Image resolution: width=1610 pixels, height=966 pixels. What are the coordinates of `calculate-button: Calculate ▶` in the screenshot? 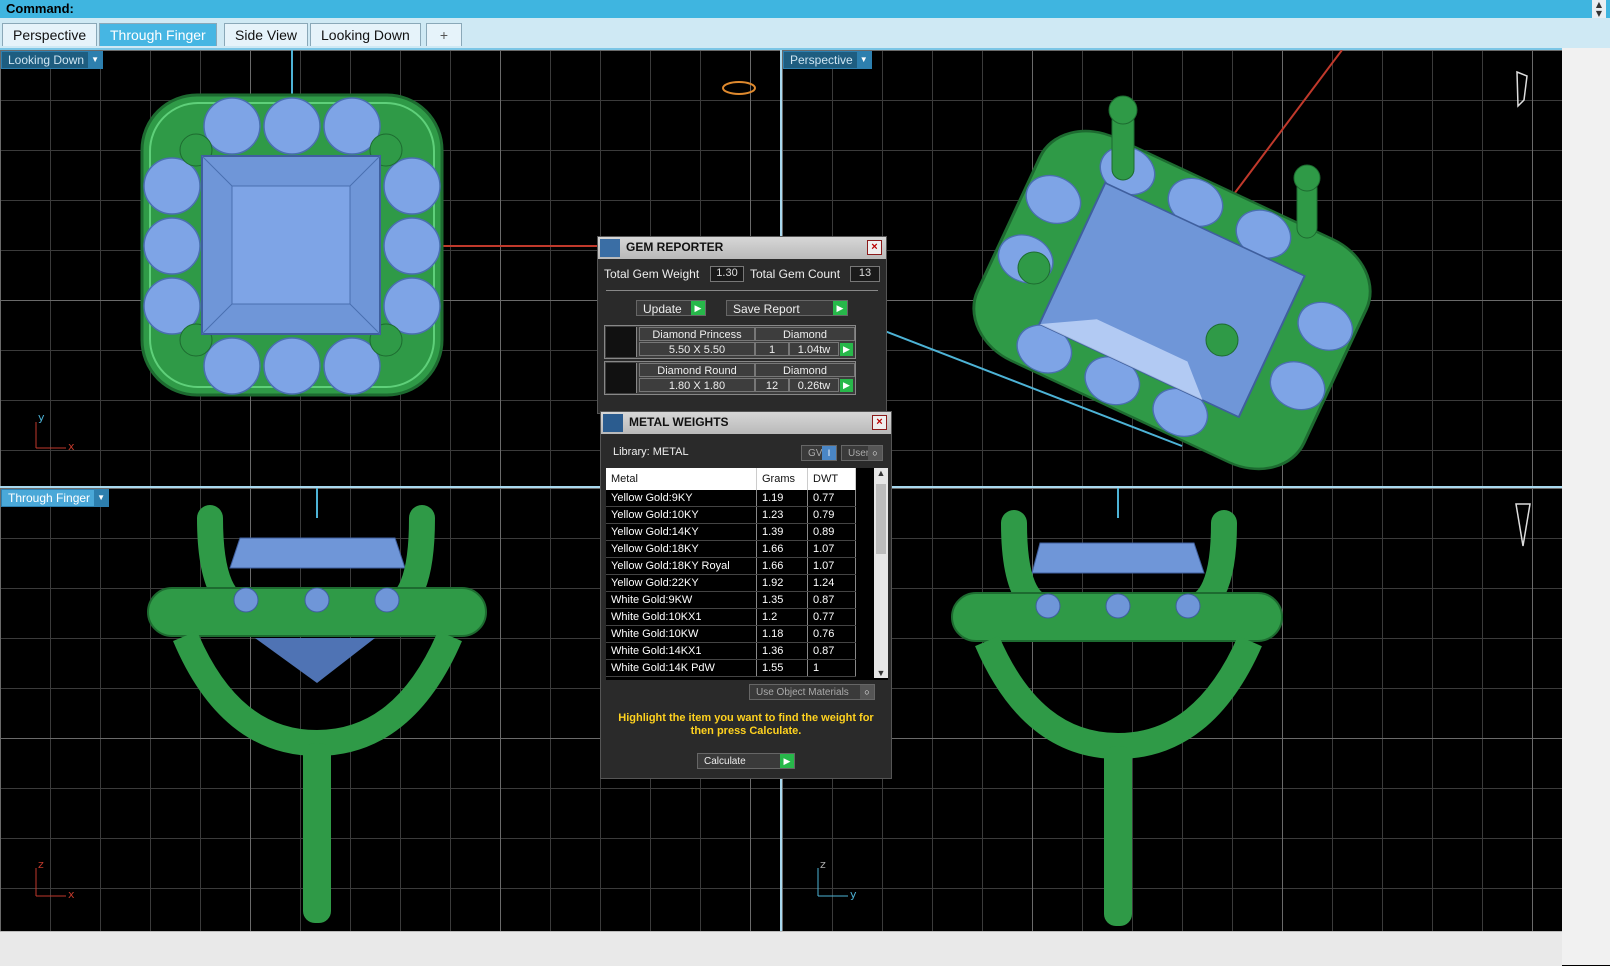 It's located at (746, 761).